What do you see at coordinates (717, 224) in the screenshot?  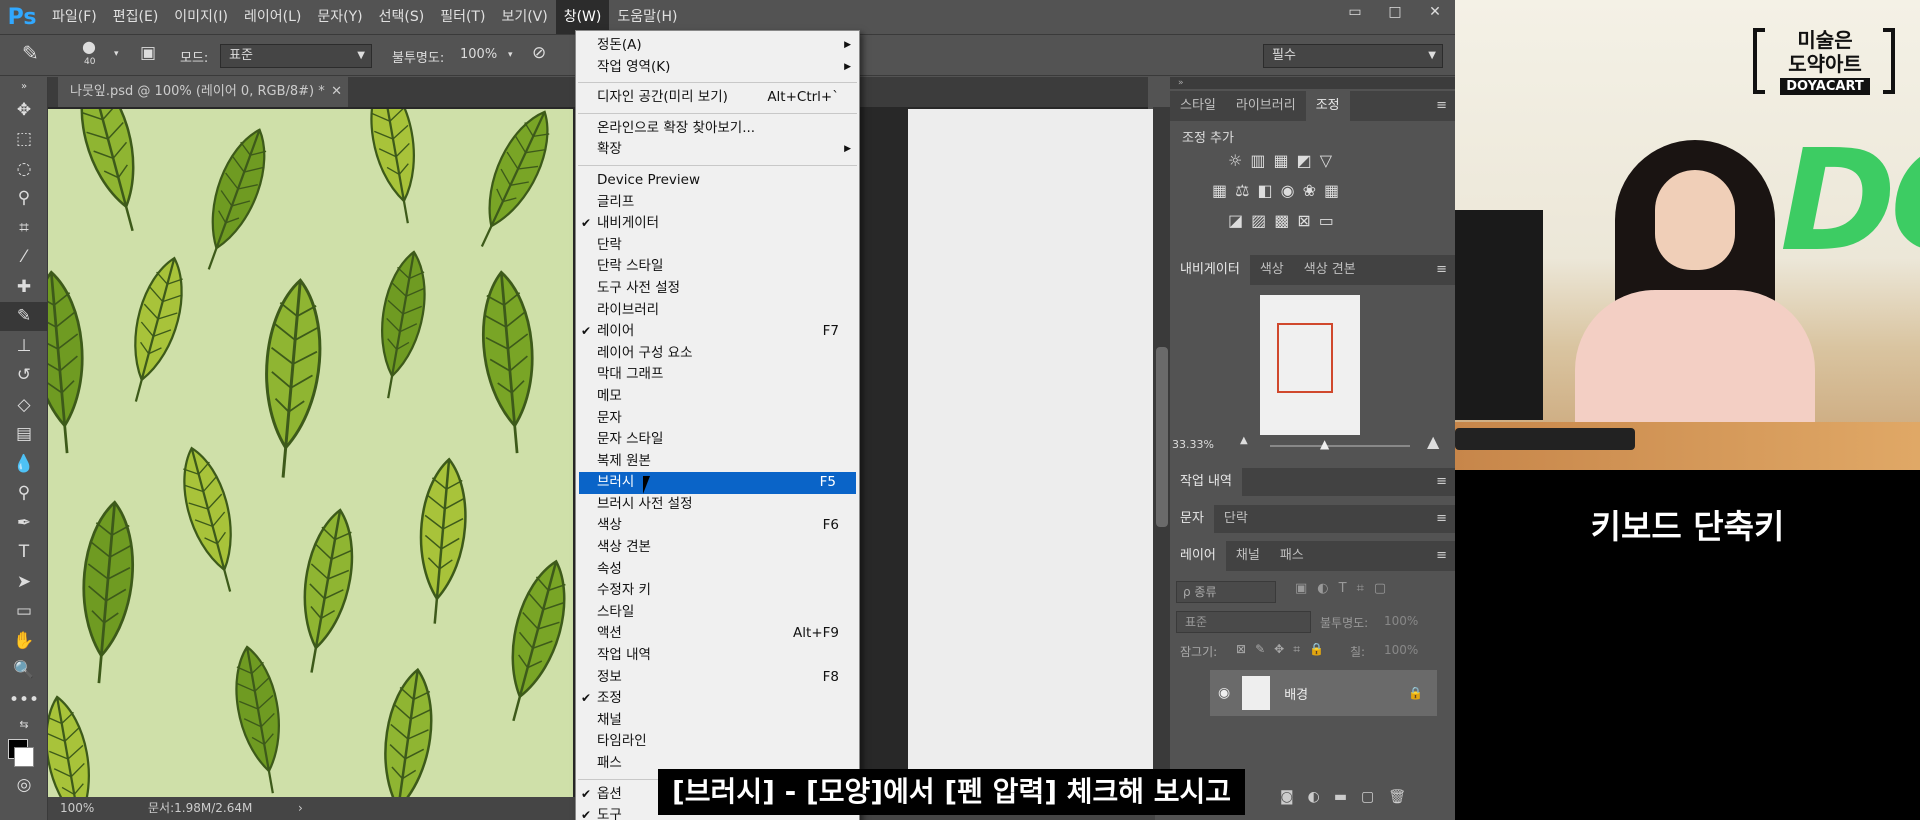 I see `window-menu-item: ✔ 내비게이터` at bounding box center [717, 224].